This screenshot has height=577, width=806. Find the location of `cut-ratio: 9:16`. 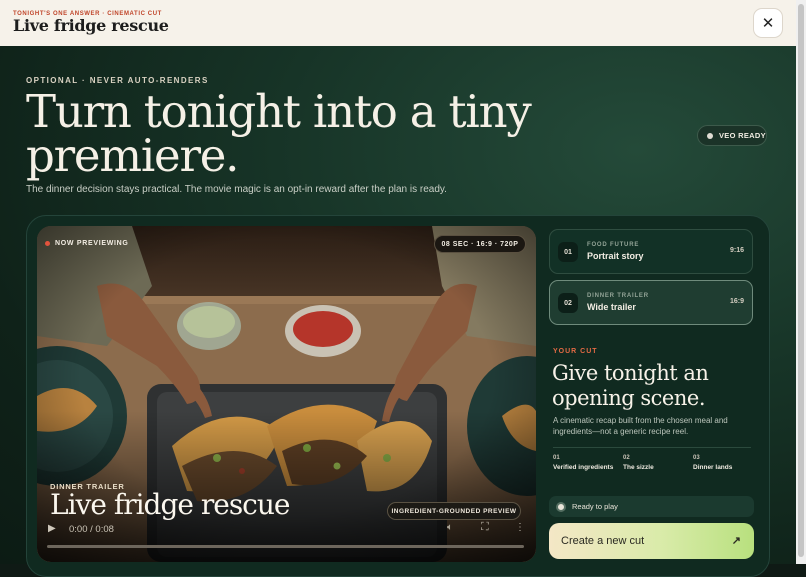

cut-ratio: 9:16 is located at coordinates (736, 250).